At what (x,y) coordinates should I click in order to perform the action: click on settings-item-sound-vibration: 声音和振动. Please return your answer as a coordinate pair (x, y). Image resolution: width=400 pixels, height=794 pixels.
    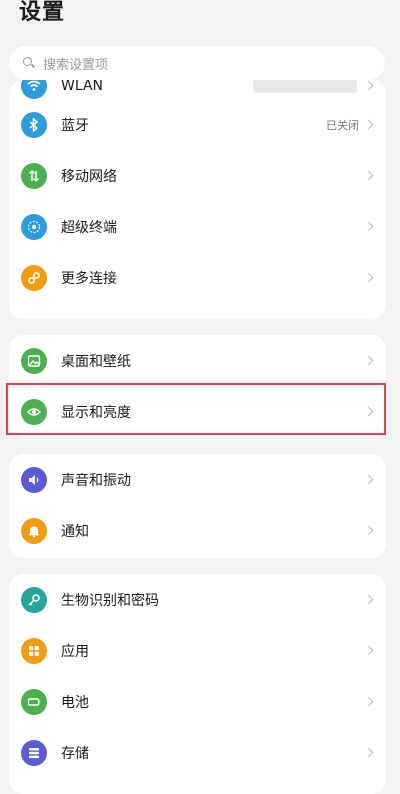
    Looking at the image, I should click on (197, 479).